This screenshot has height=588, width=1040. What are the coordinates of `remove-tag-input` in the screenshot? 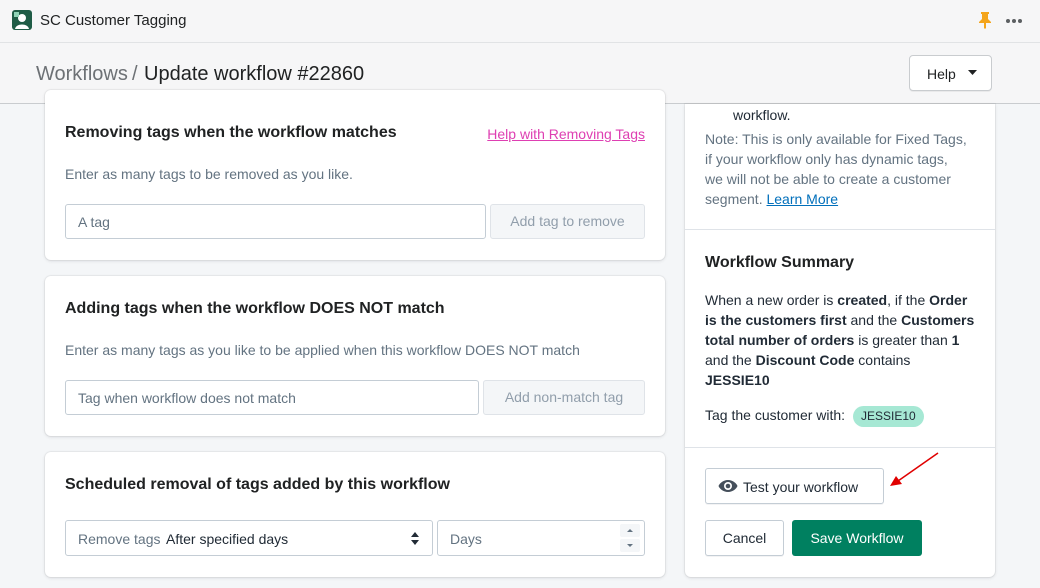 It's located at (275, 221).